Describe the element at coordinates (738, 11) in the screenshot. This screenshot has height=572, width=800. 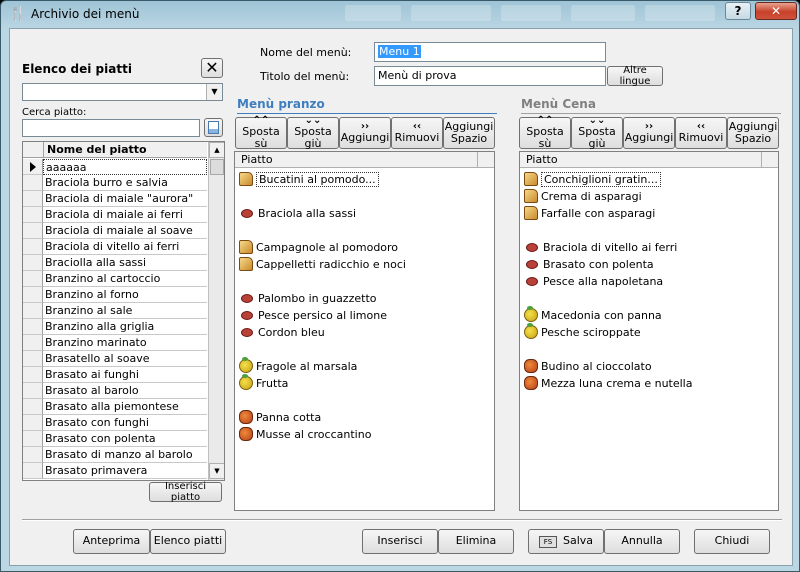
I see `help-button: ?` at that location.